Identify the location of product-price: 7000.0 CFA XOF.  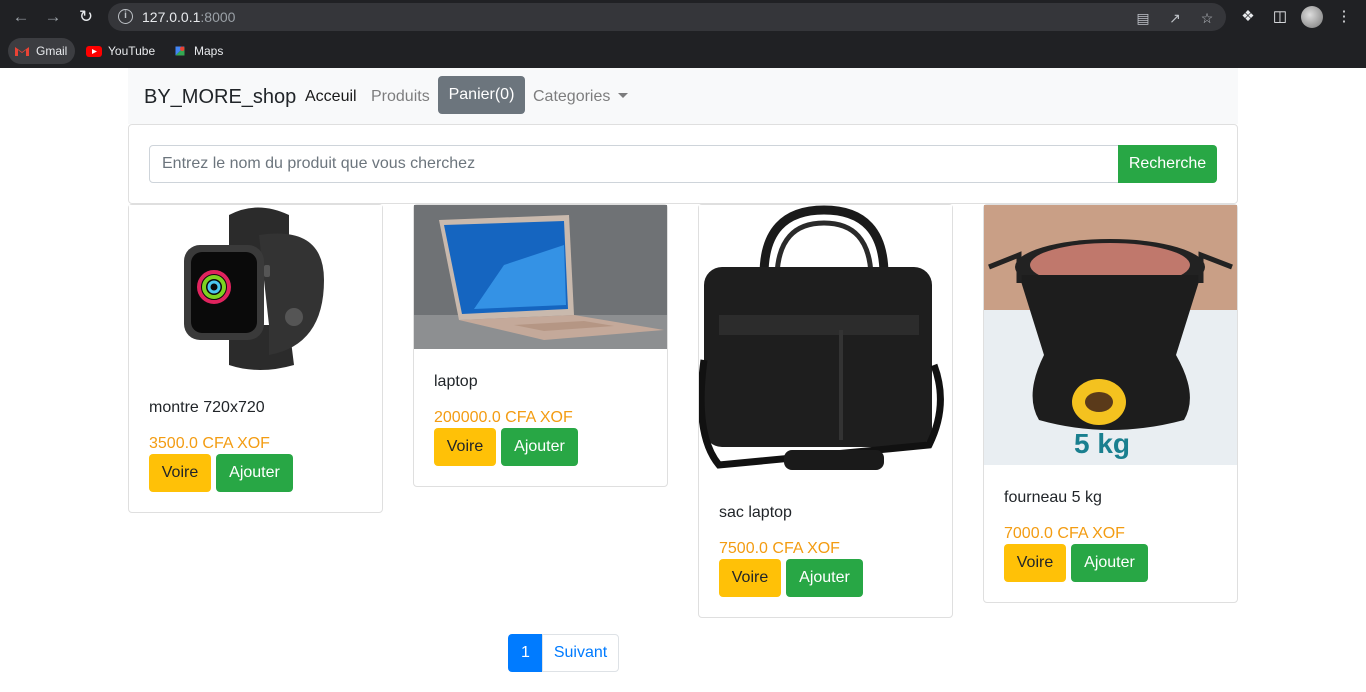
(1064, 533).